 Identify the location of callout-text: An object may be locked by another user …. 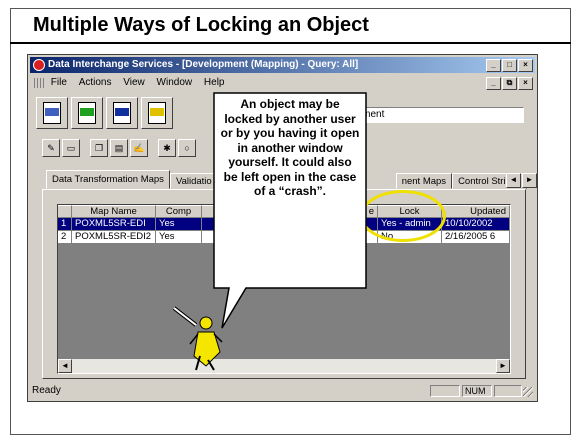
(290, 147).